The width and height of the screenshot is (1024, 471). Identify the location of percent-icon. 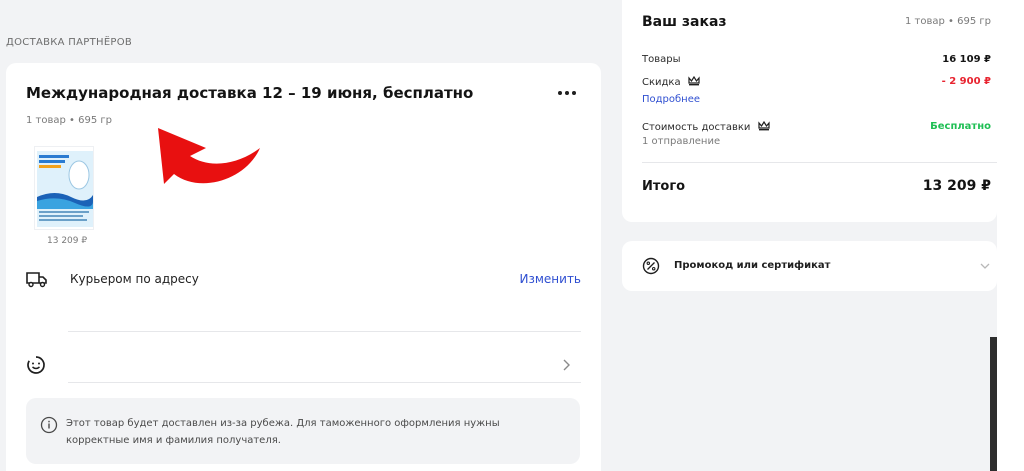
(651, 266).